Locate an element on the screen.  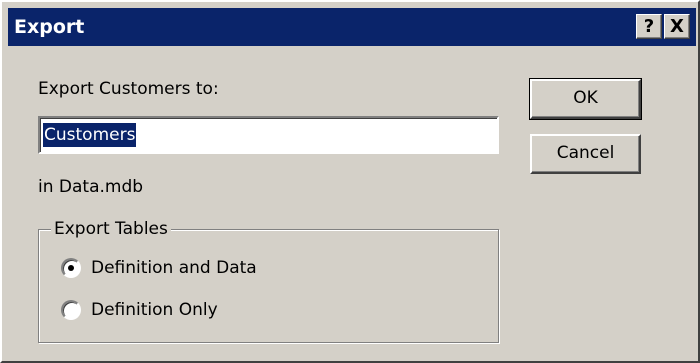
radio-button-selected-icon is located at coordinates (71, 268).